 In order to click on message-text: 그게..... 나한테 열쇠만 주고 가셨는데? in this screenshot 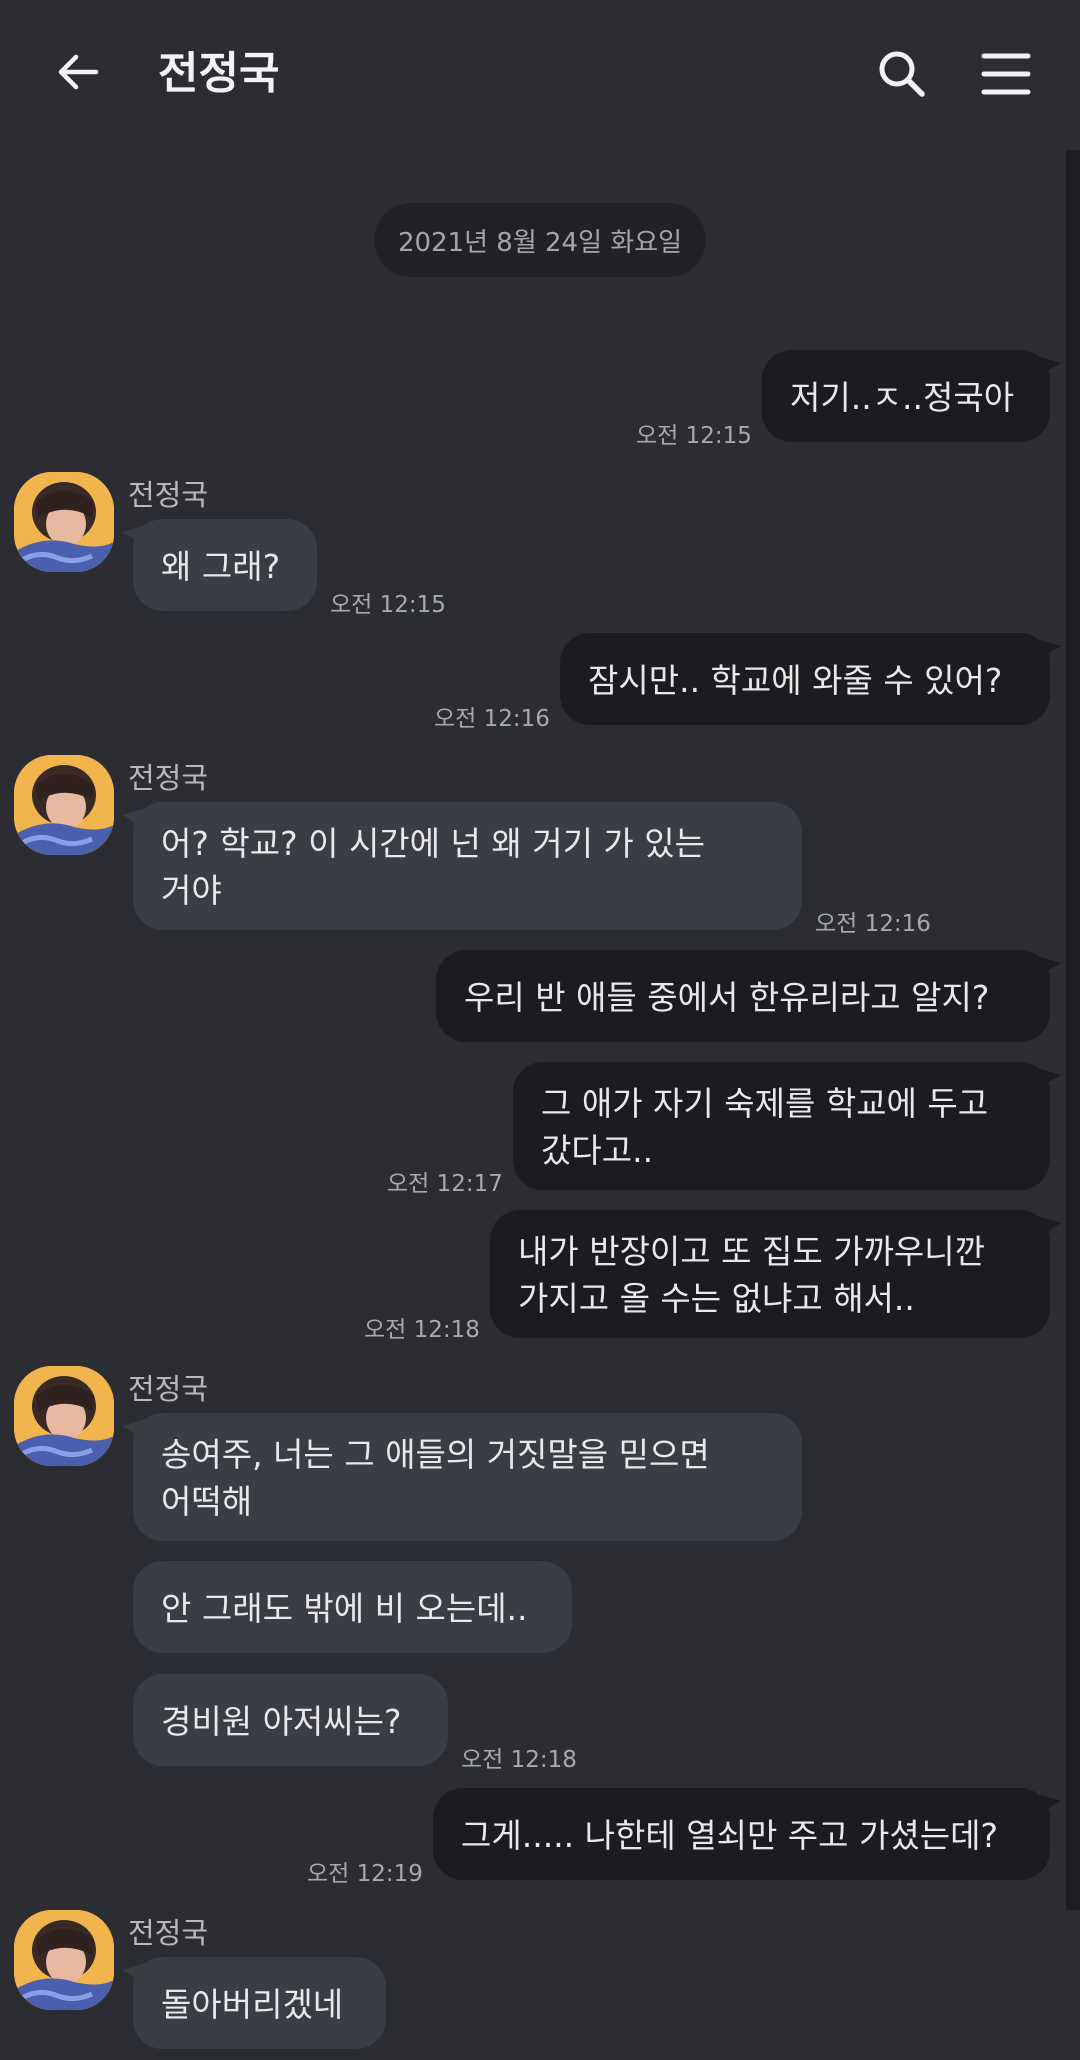, I will do `click(729, 1835)`.